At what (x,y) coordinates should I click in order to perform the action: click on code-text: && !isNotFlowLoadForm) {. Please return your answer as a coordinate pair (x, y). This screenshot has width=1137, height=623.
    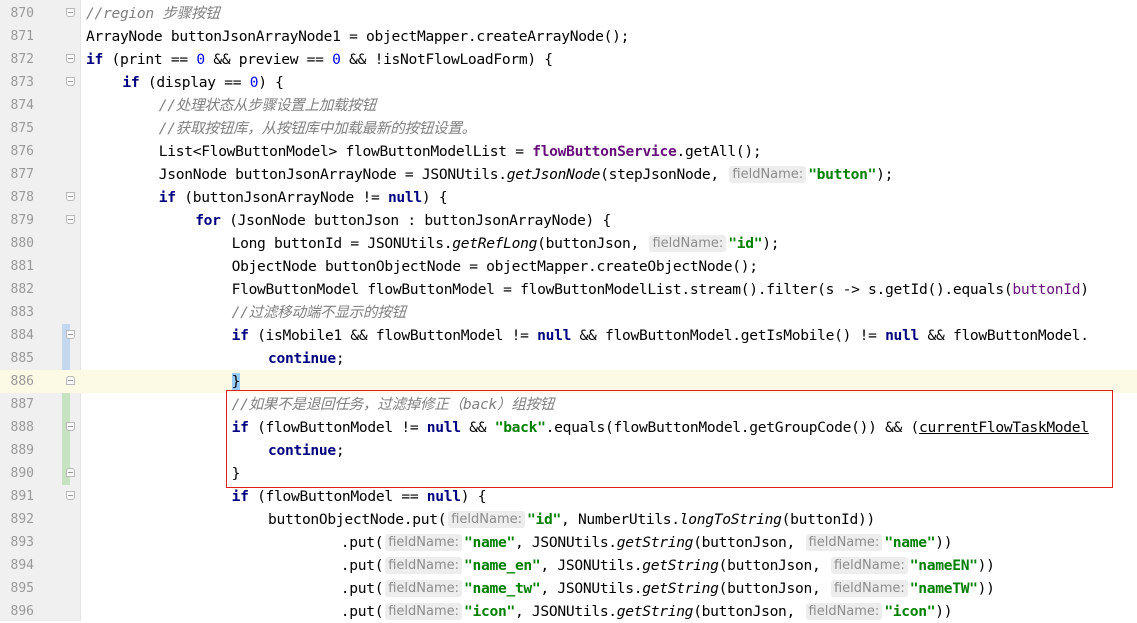
    Looking at the image, I should click on (447, 59).